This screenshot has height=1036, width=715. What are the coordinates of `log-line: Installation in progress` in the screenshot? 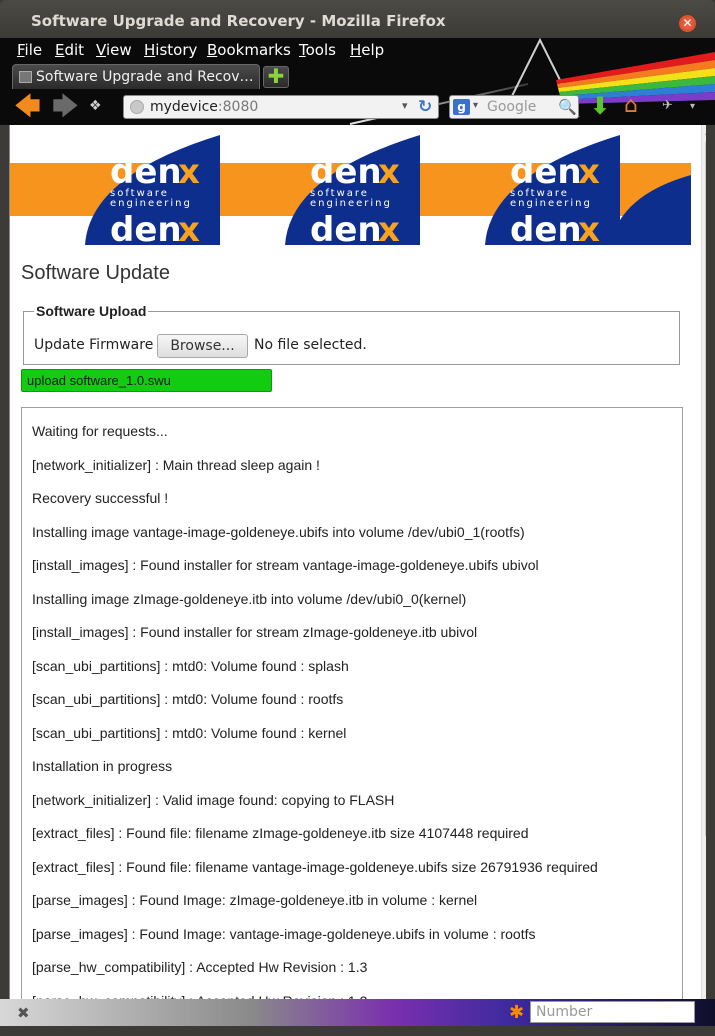 It's located at (102, 766).